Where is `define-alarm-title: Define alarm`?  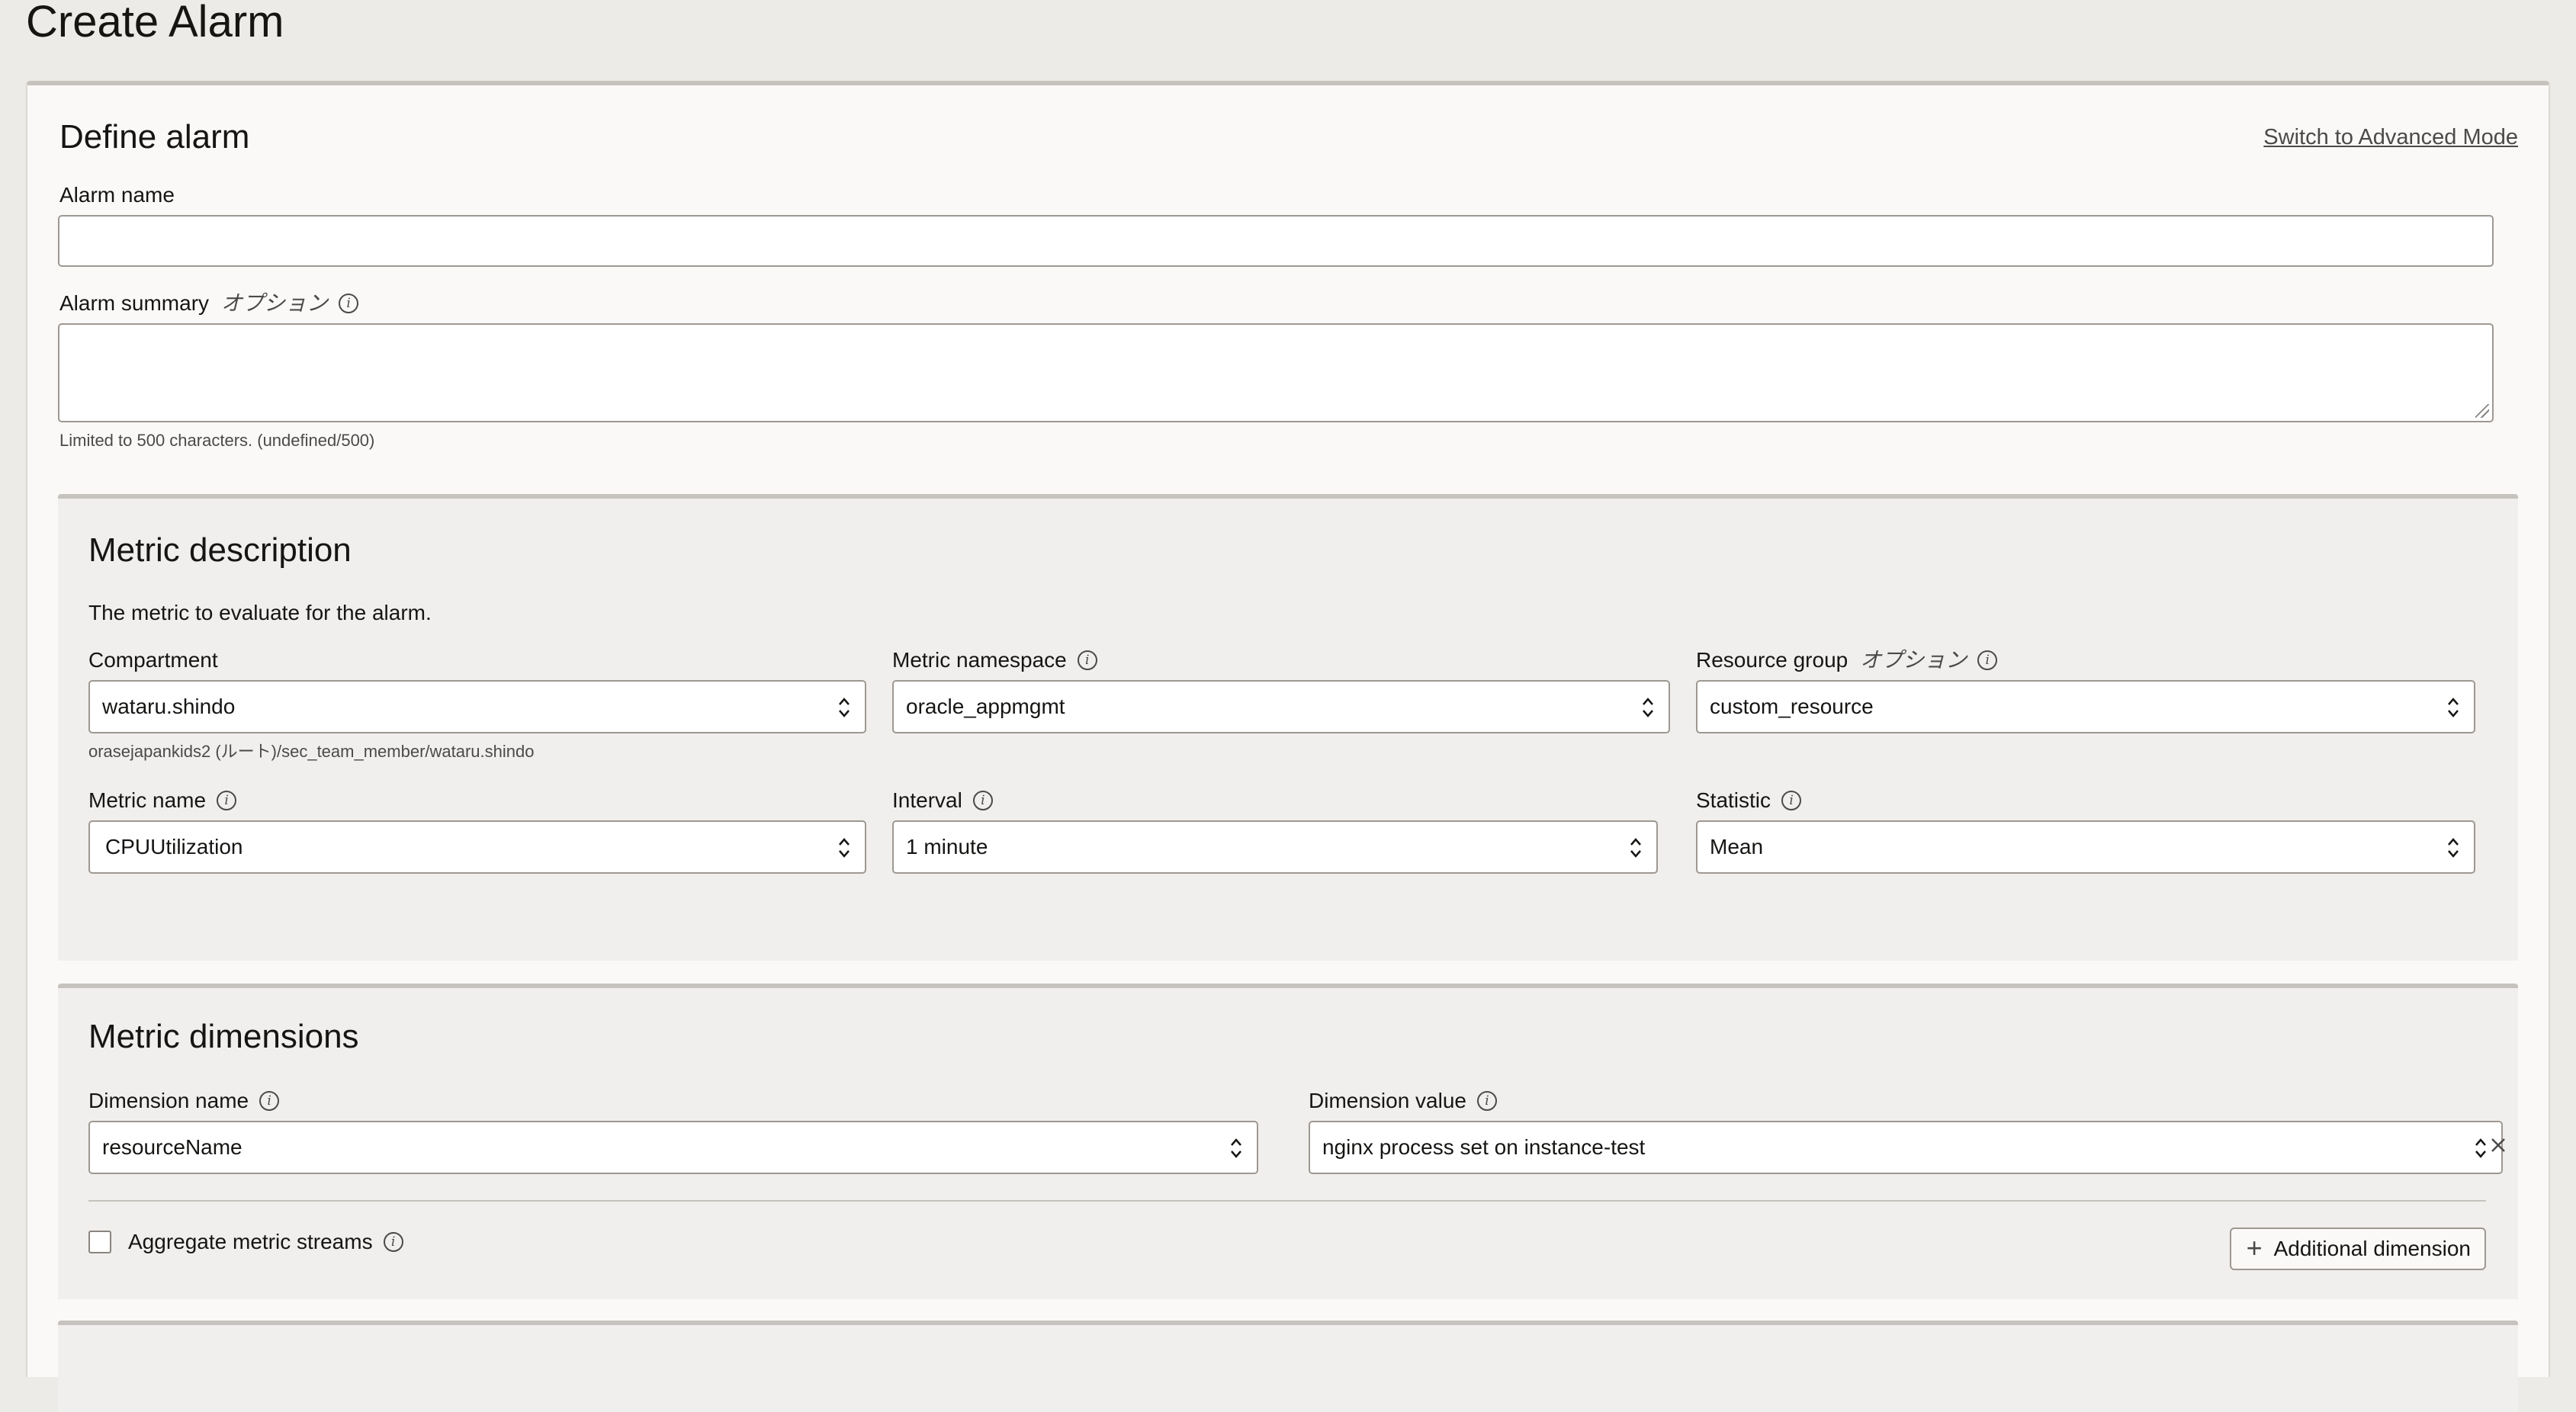
define-alarm-title: Define alarm is located at coordinates (154, 137).